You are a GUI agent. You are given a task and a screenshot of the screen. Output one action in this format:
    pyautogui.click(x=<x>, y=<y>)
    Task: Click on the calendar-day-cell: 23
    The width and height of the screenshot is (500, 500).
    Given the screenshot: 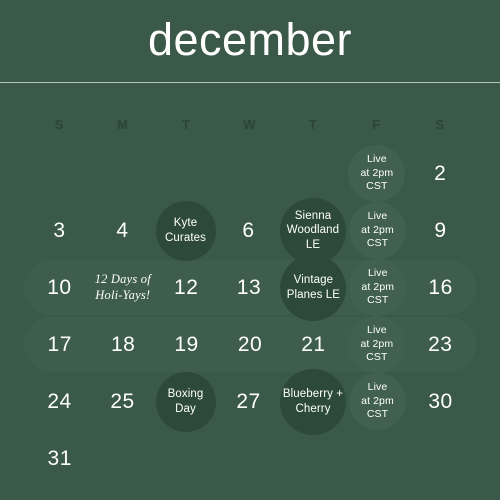 What is the action you would take?
    pyautogui.click(x=440, y=344)
    